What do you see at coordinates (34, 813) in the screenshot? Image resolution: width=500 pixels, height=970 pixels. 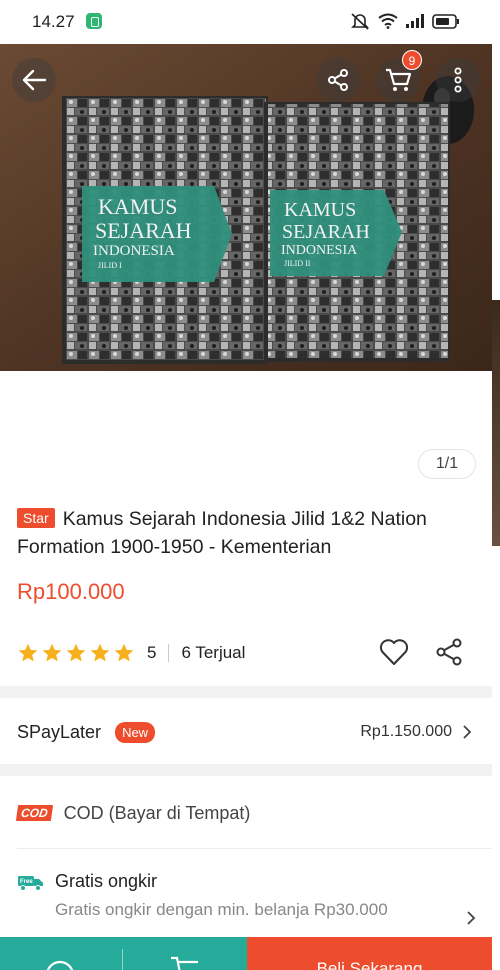 I see `cod-badge: COD` at bounding box center [34, 813].